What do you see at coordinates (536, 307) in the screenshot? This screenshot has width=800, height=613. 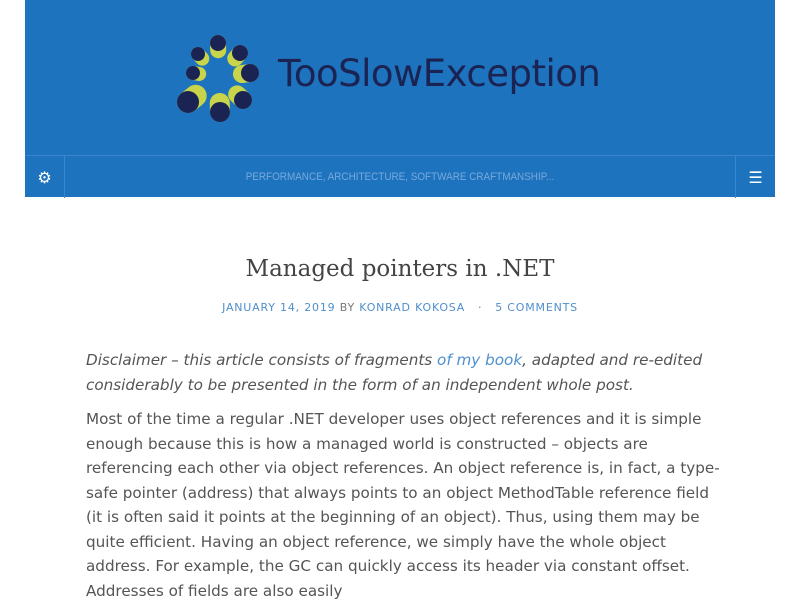 I see `comments-link: 5 COMMENTS` at bounding box center [536, 307].